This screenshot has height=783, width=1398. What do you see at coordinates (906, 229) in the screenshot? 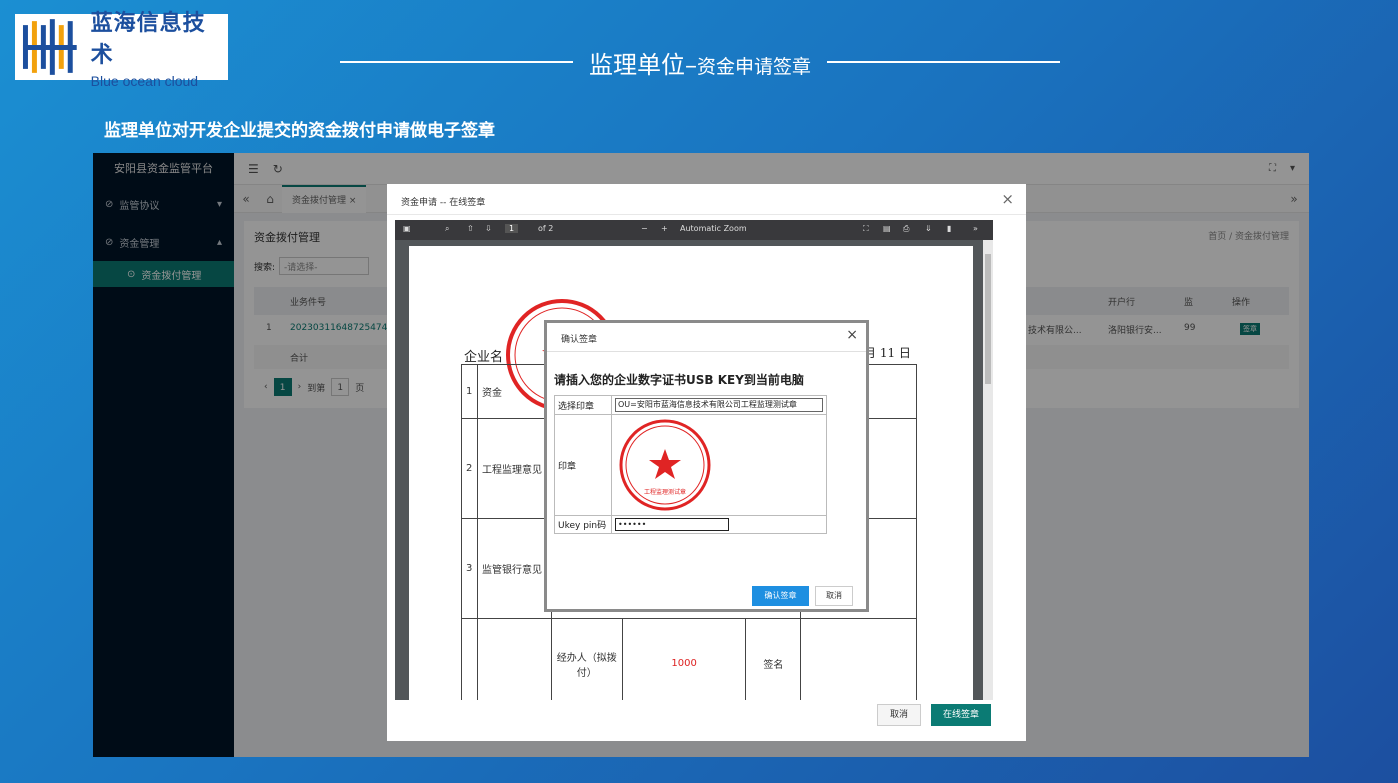
I see `print-icon: ⎙` at bounding box center [906, 229].